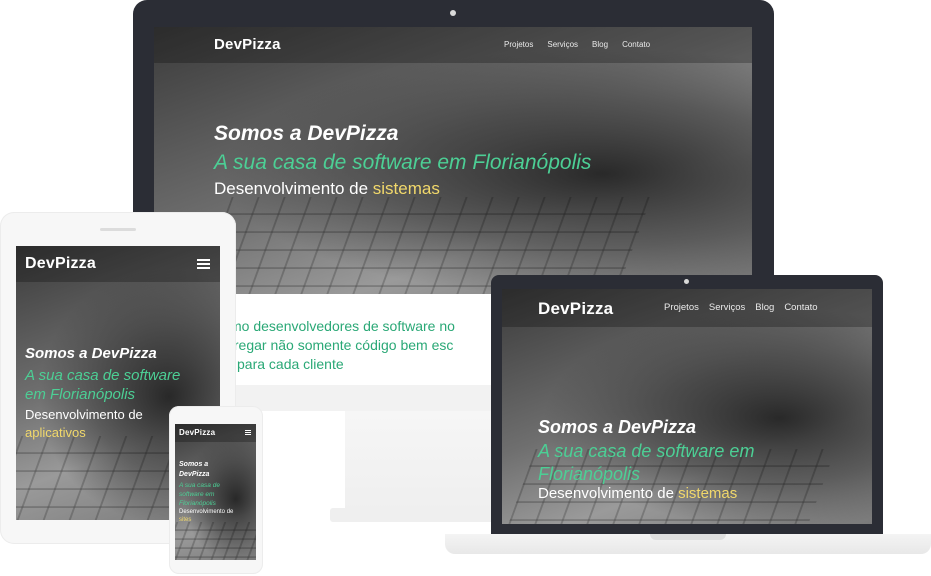 The image size is (931, 576). What do you see at coordinates (197, 494) in the screenshot?
I see `phone-subtitle-line-2: software em` at bounding box center [197, 494].